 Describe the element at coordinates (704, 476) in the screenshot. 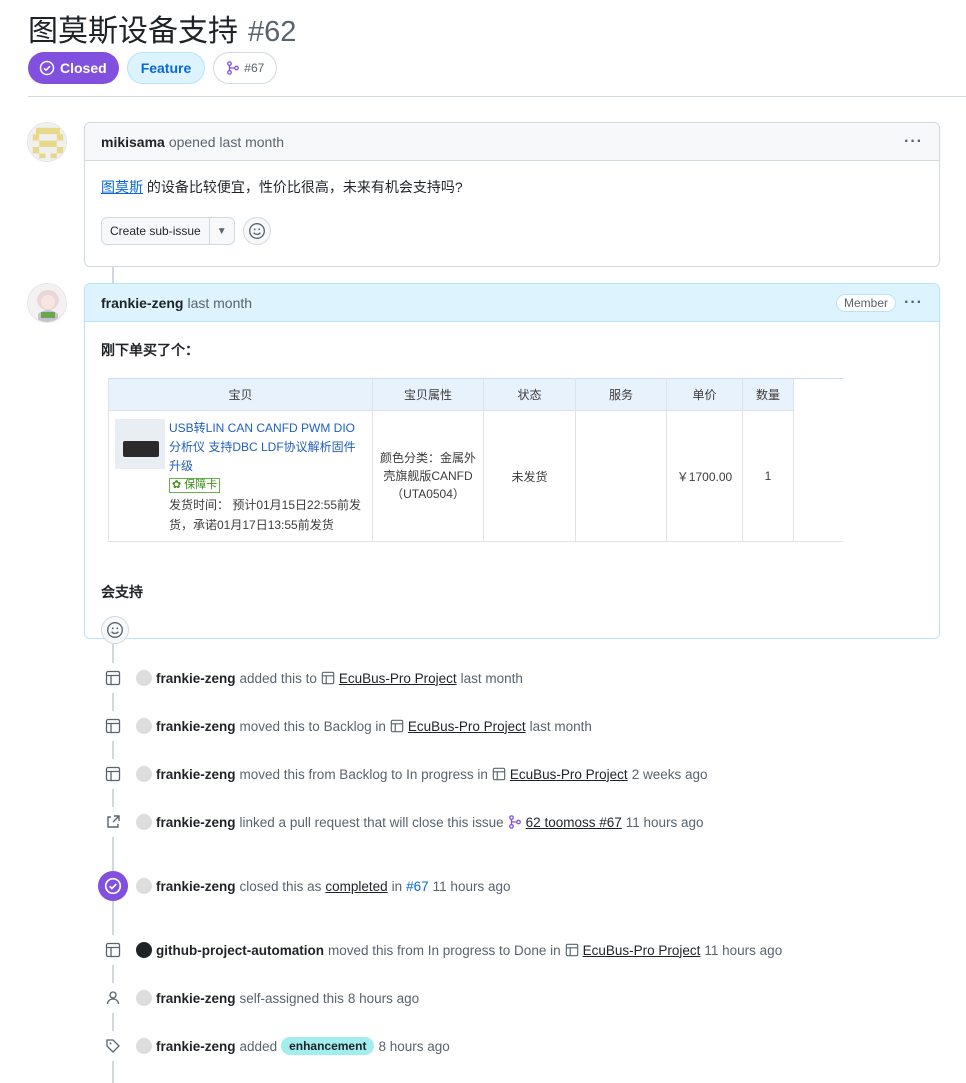

I see `unit-price: ￥1700.00` at that location.